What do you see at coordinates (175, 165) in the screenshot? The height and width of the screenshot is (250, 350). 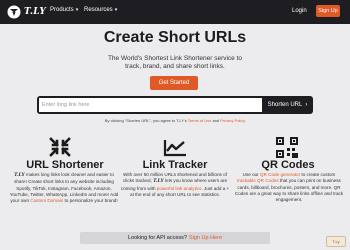 I see `feature-title-link-tracker: Link Tracker` at bounding box center [175, 165].